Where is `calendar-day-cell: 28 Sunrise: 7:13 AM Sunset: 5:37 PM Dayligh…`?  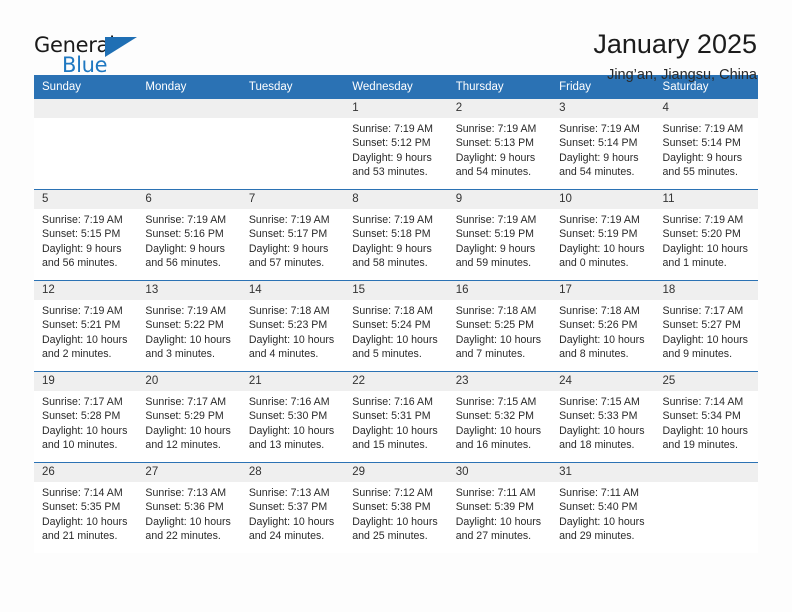 calendar-day-cell: 28 Sunrise: 7:13 AM Sunset: 5:37 PM Dayligh… is located at coordinates (292, 507).